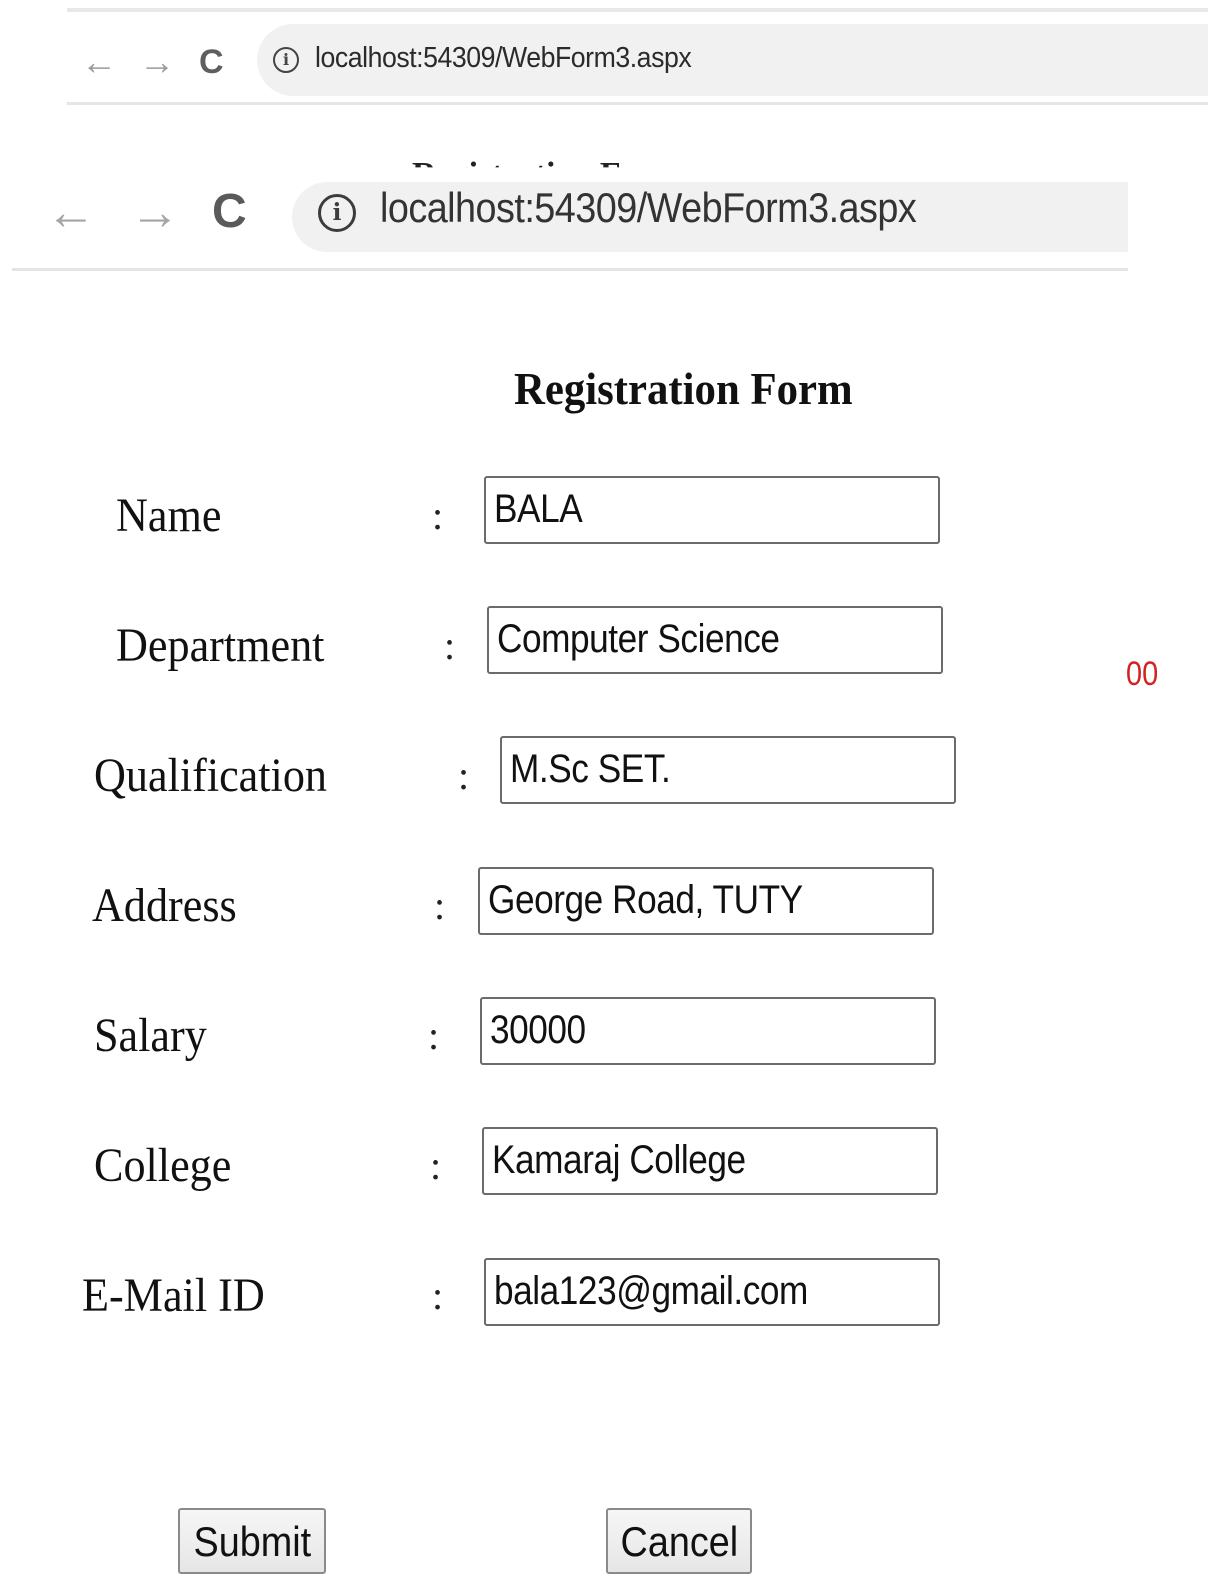 Image resolution: width=1208 pixels, height=1590 pixels. What do you see at coordinates (538, 1030) in the screenshot?
I see `salary-value: 30000` at bounding box center [538, 1030].